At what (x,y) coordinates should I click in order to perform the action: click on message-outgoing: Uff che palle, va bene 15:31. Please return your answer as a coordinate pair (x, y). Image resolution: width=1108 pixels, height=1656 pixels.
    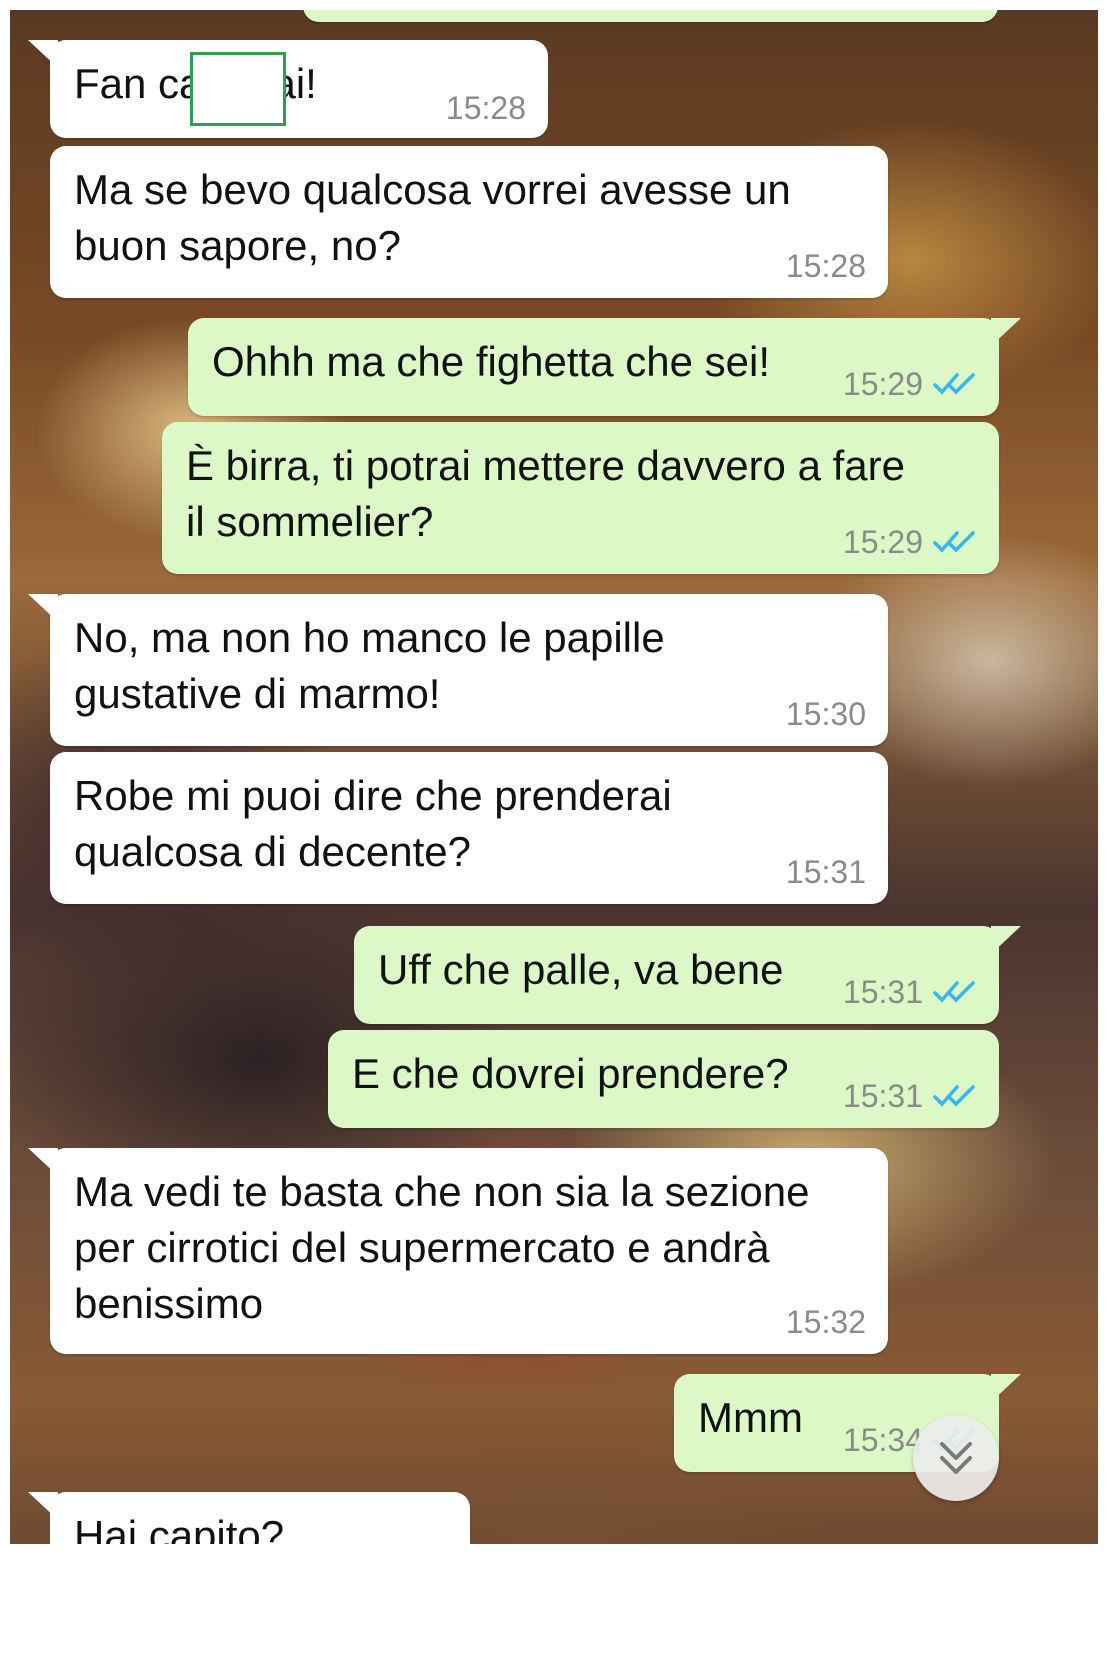
    Looking at the image, I should click on (687, 975).